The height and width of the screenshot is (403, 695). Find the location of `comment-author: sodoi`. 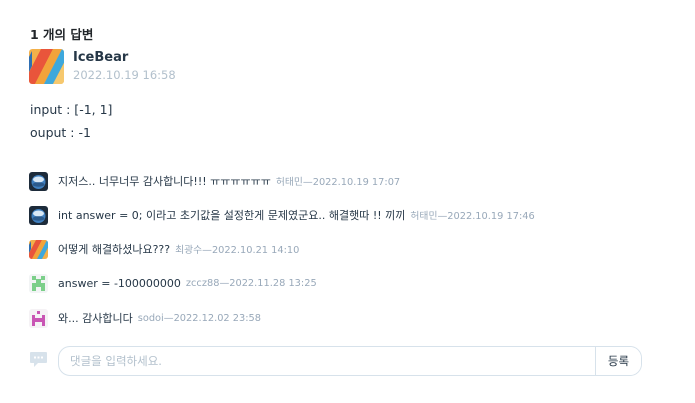

comment-author: sodoi is located at coordinates (151, 318).